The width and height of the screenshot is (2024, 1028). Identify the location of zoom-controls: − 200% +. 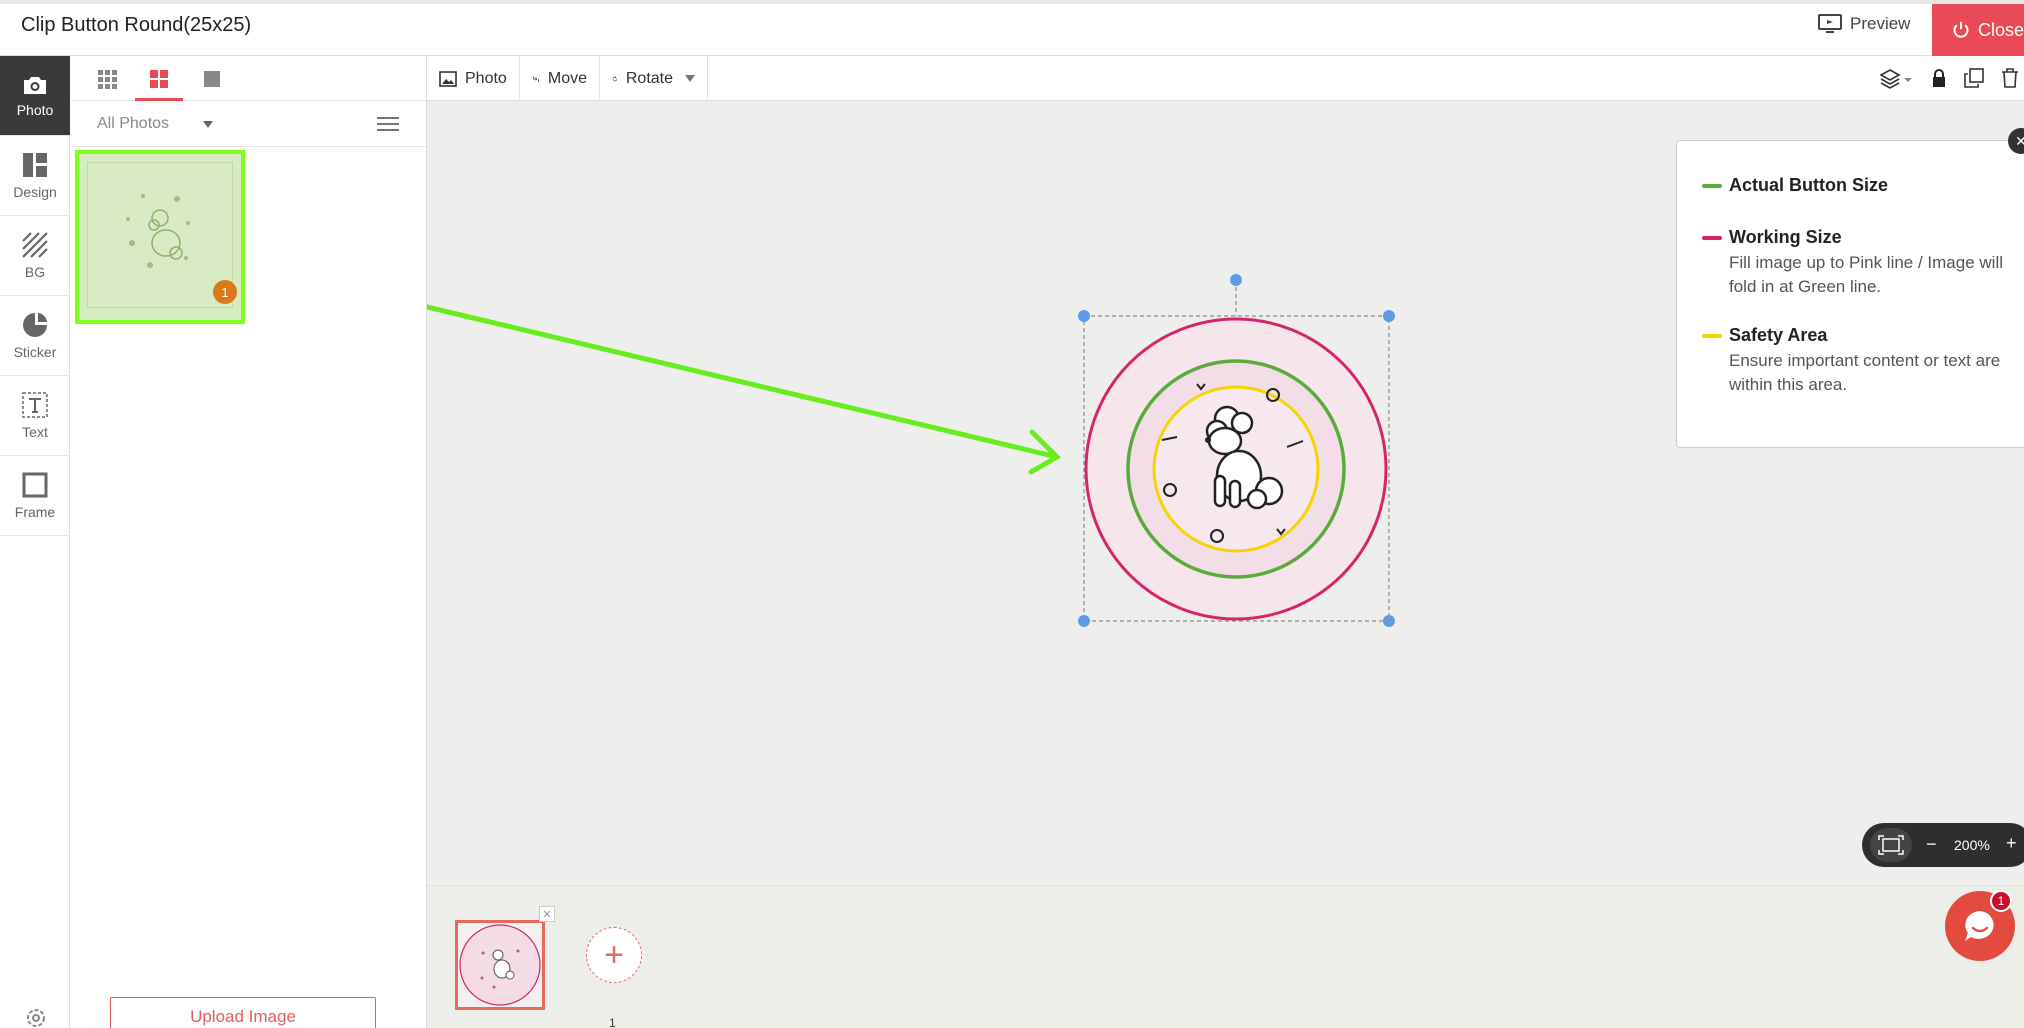
(1943, 845).